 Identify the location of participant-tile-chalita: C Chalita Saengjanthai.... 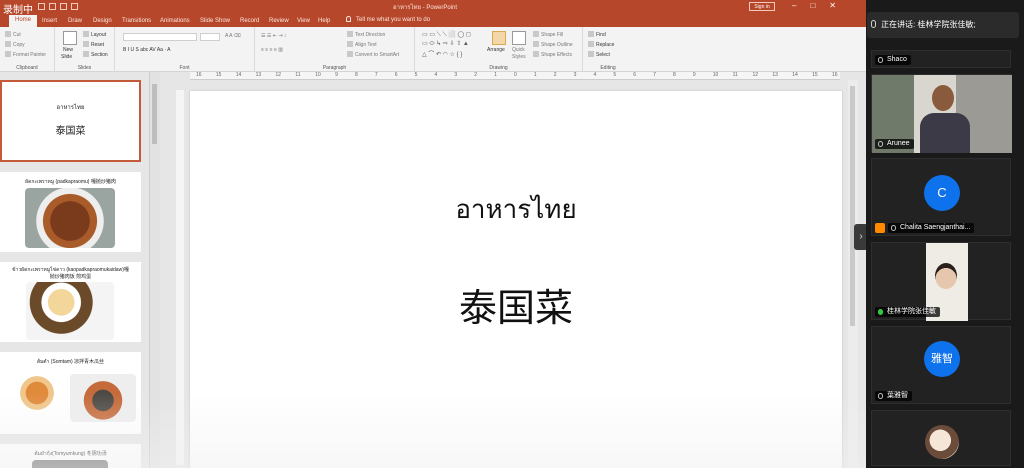
(941, 197).